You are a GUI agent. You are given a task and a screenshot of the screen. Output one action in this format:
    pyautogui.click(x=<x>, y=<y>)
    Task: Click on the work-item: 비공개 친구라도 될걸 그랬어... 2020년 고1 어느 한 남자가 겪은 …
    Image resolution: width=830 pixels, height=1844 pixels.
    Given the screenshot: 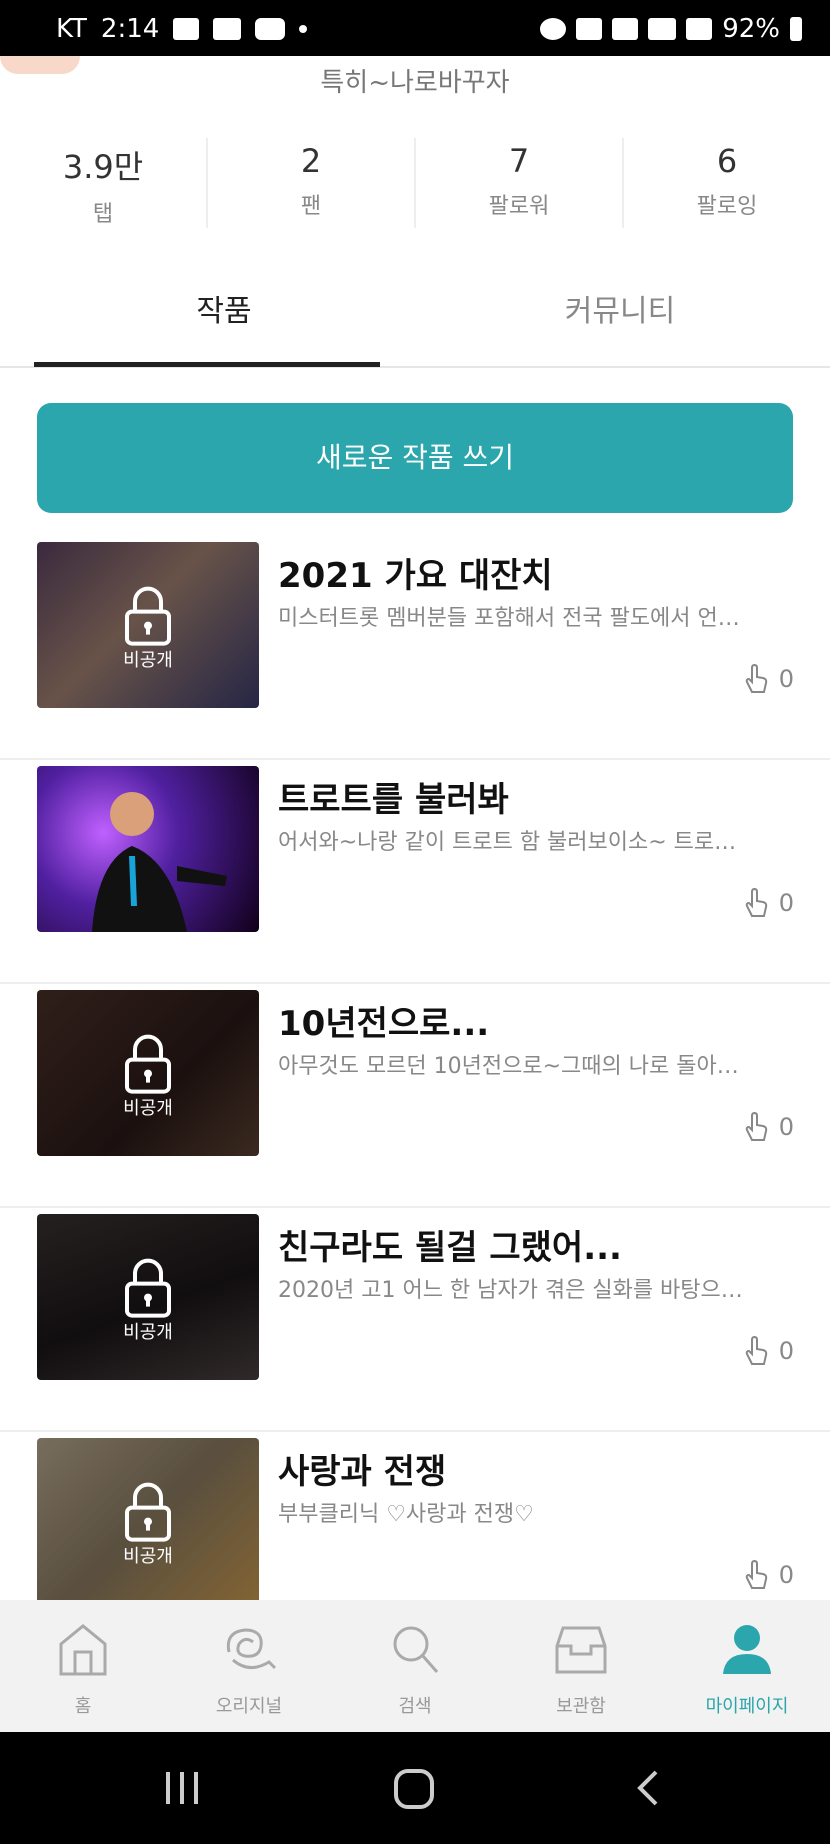 What is the action you would take?
    pyautogui.click(x=415, y=1320)
    